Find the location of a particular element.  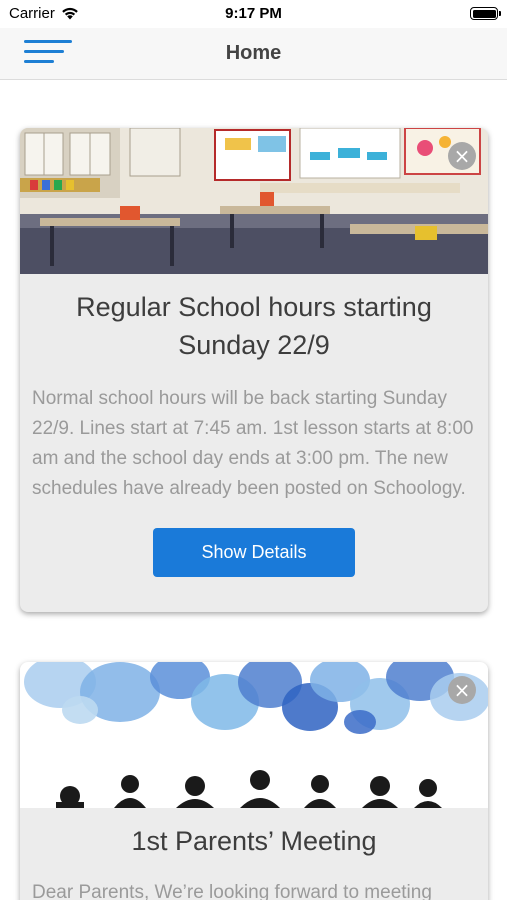

status-time: 9:17 PM is located at coordinates (253, 13).